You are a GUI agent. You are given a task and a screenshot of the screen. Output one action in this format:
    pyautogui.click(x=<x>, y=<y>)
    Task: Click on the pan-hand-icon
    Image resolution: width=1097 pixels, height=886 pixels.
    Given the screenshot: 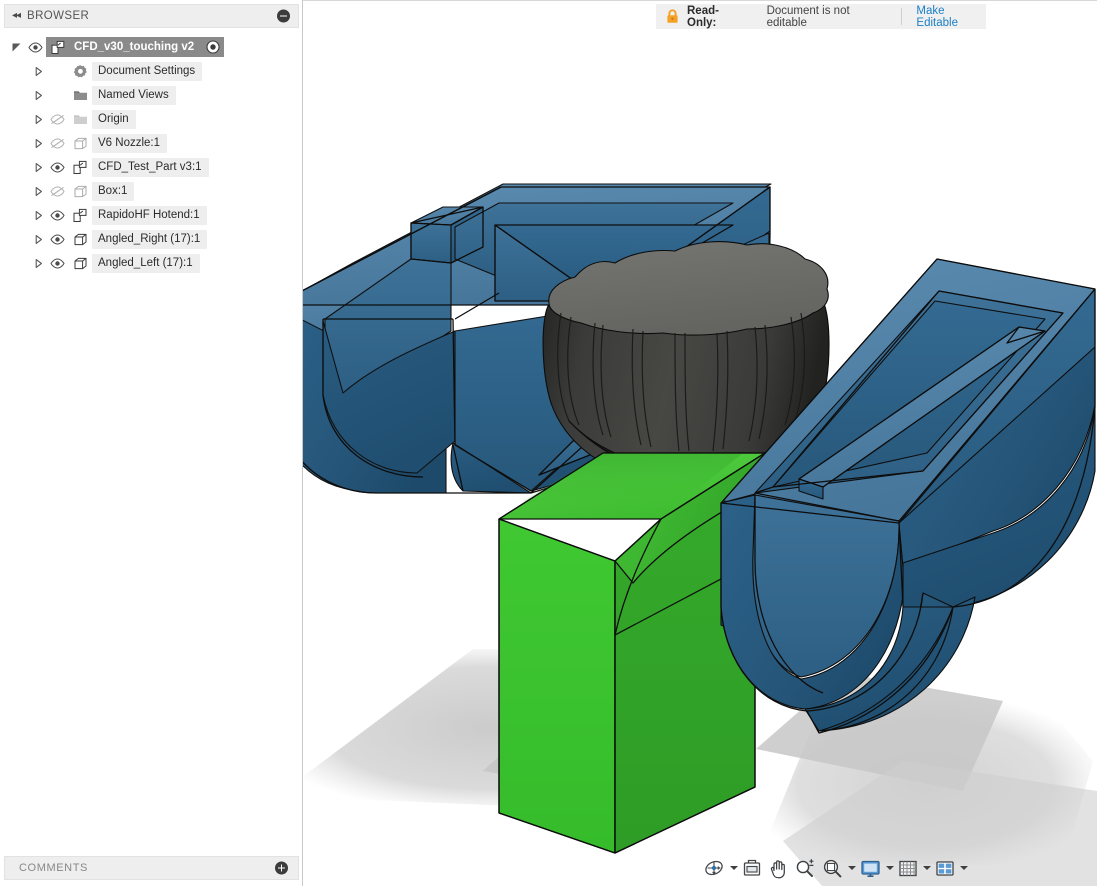 What is the action you would take?
    pyautogui.click(x=777, y=868)
    